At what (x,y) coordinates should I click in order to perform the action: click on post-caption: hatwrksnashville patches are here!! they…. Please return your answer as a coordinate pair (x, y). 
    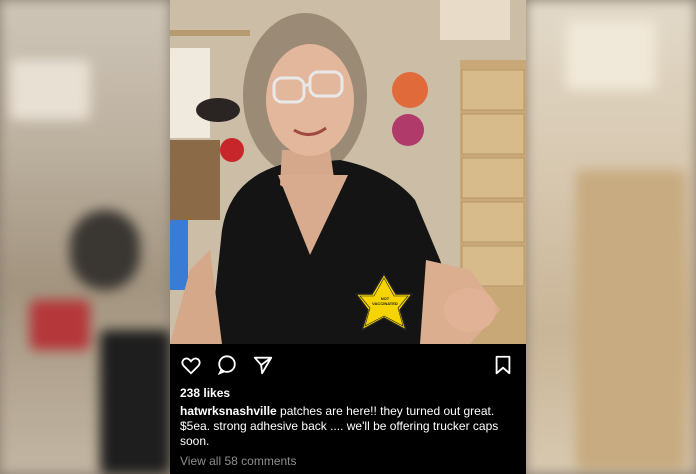
    Looking at the image, I should click on (348, 426).